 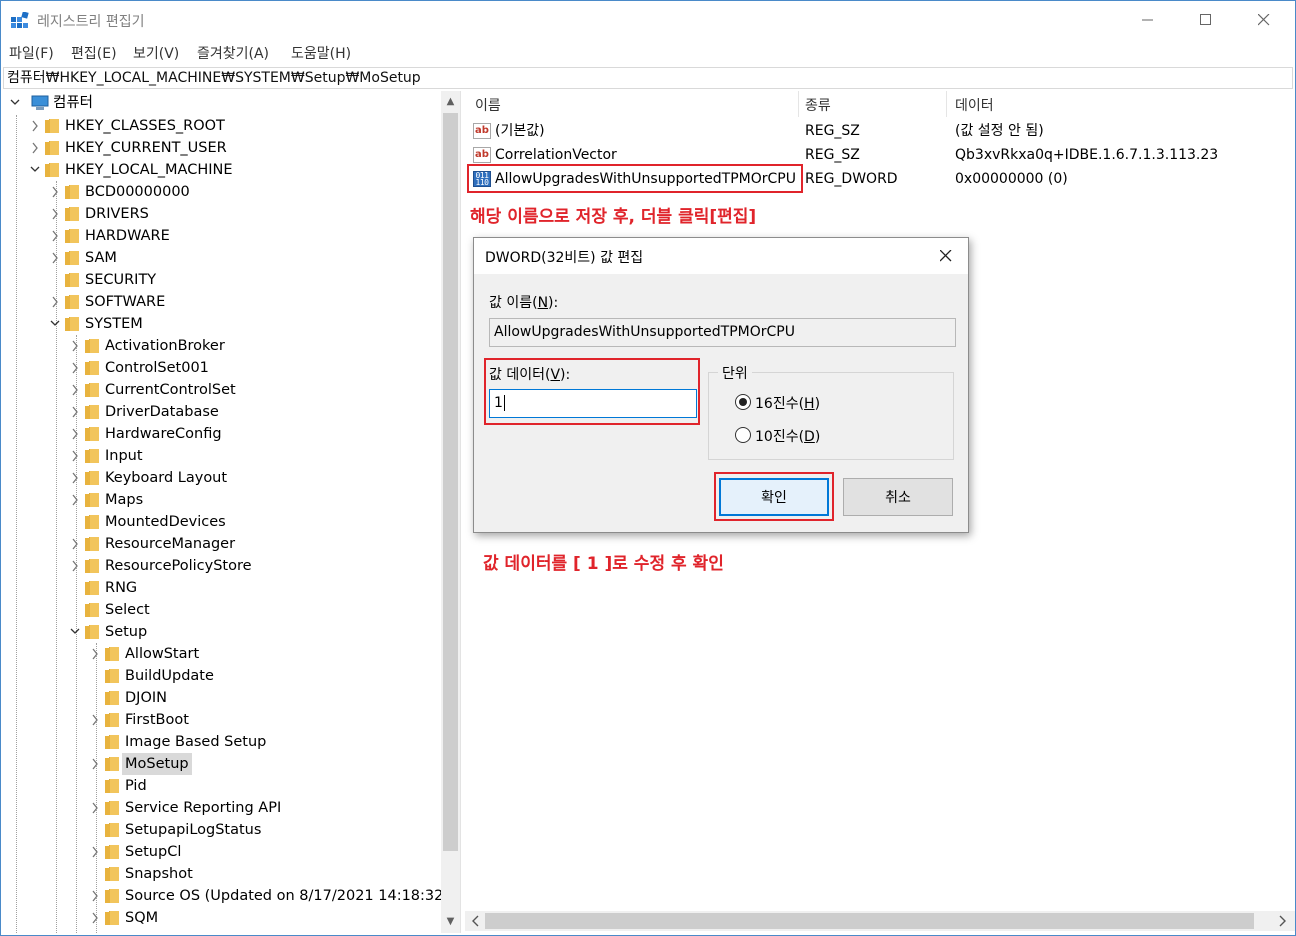 I want to click on tree-node: Image Based Setup, so click(x=221, y=742).